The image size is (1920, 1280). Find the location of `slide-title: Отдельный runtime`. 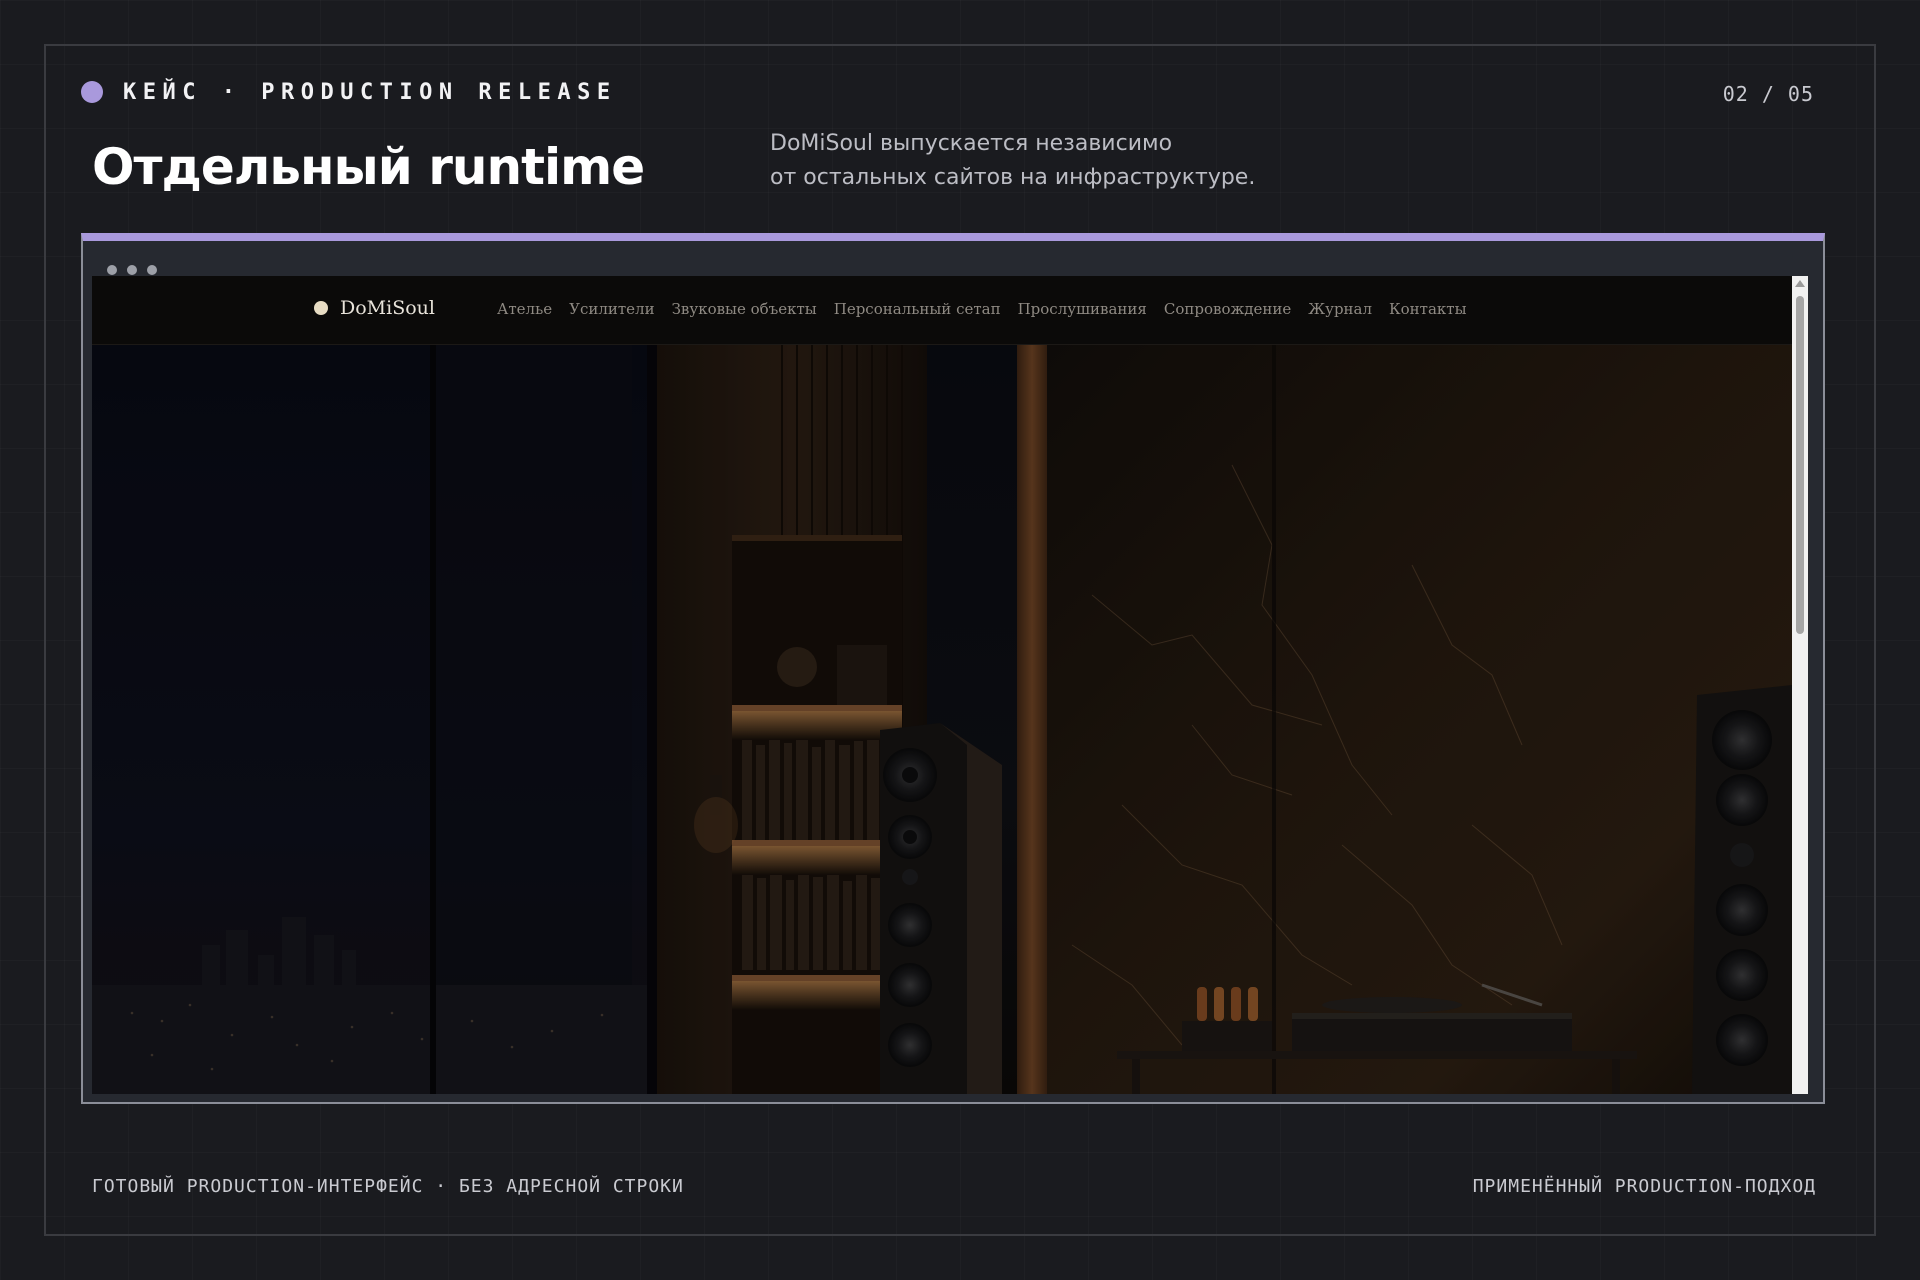

slide-title: Отдельный runtime is located at coordinates (368, 167).